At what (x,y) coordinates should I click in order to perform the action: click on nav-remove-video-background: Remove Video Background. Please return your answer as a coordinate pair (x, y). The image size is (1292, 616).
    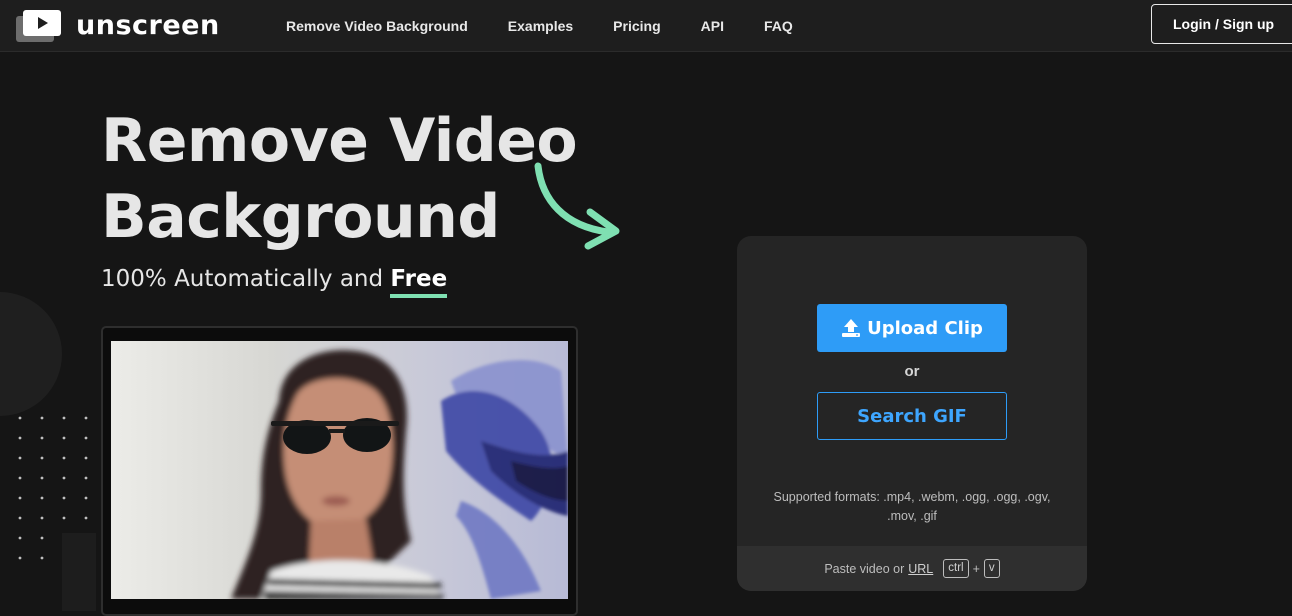
    Looking at the image, I should click on (377, 26).